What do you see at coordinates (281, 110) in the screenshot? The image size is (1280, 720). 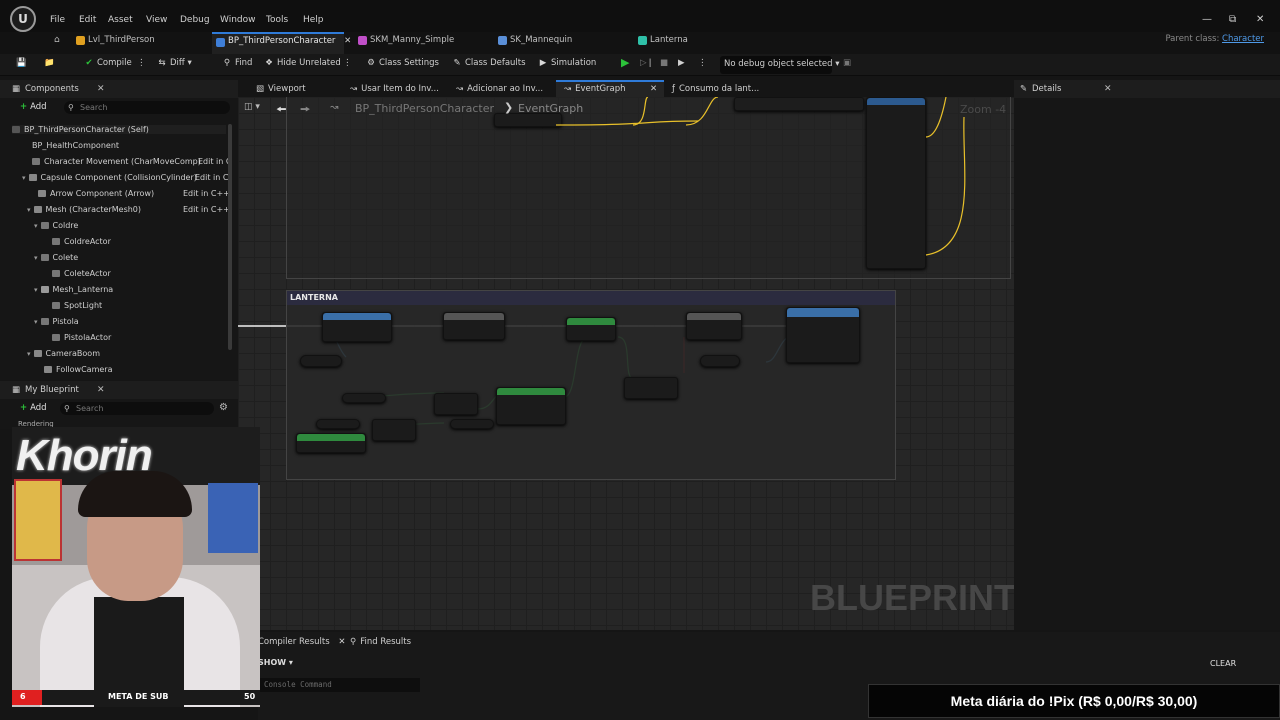 I see `back-arrow-icon: 🠘` at bounding box center [281, 110].